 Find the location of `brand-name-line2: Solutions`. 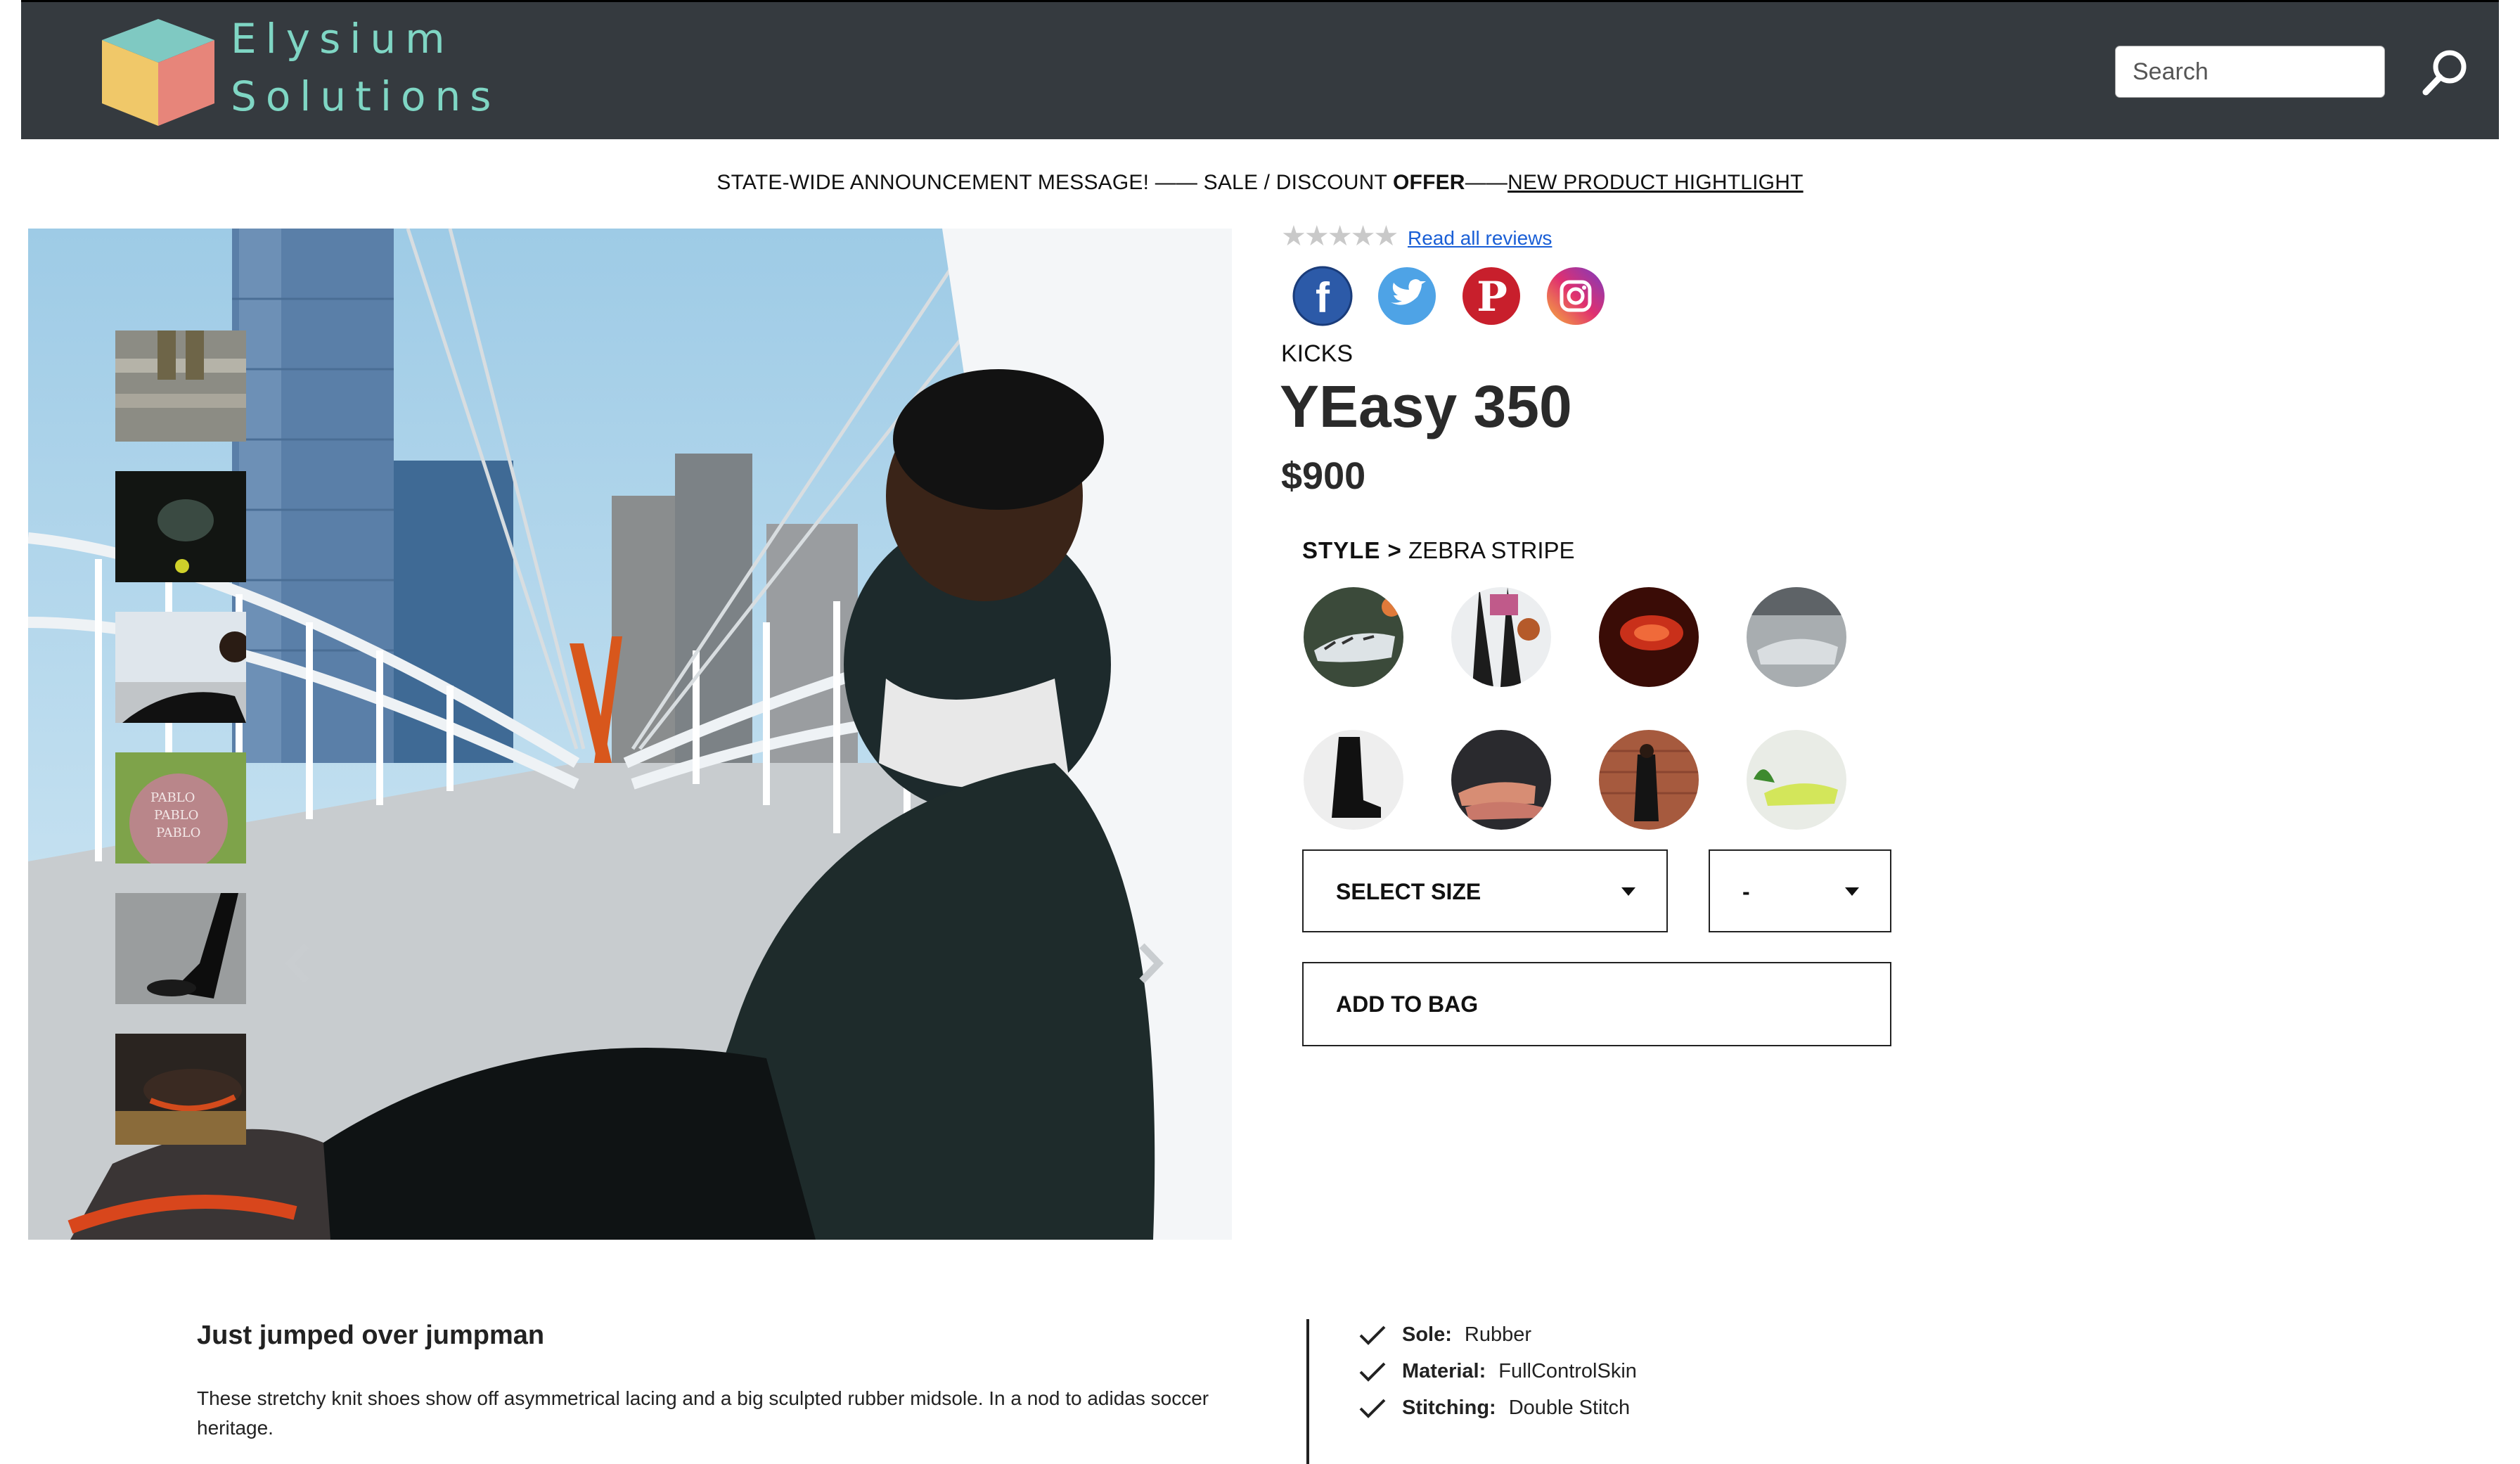

brand-name-line2: Solutions is located at coordinates (366, 96).